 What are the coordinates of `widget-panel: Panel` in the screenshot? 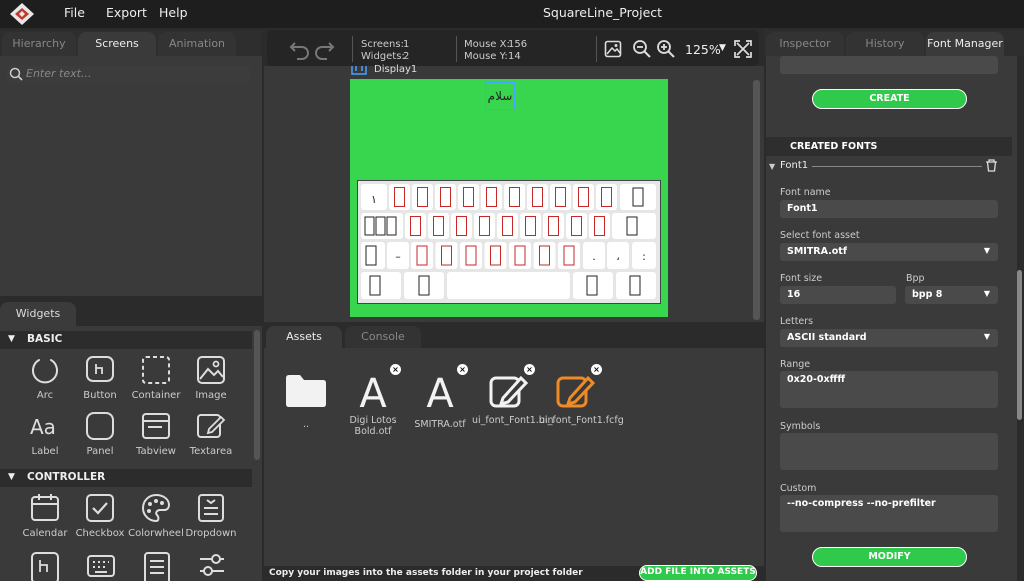 It's located at (100, 433).